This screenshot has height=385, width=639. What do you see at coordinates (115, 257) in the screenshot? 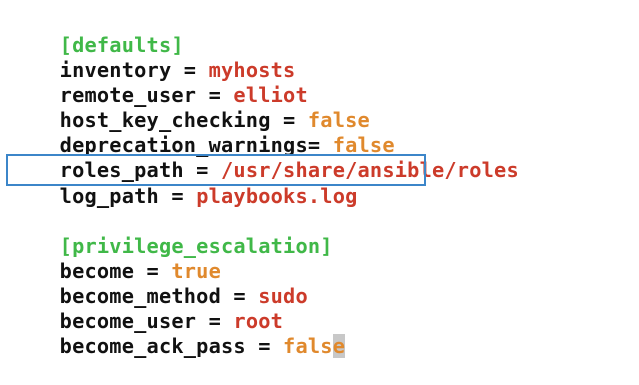
I see `config-line-become: become = true` at bounding box center [115, 257].